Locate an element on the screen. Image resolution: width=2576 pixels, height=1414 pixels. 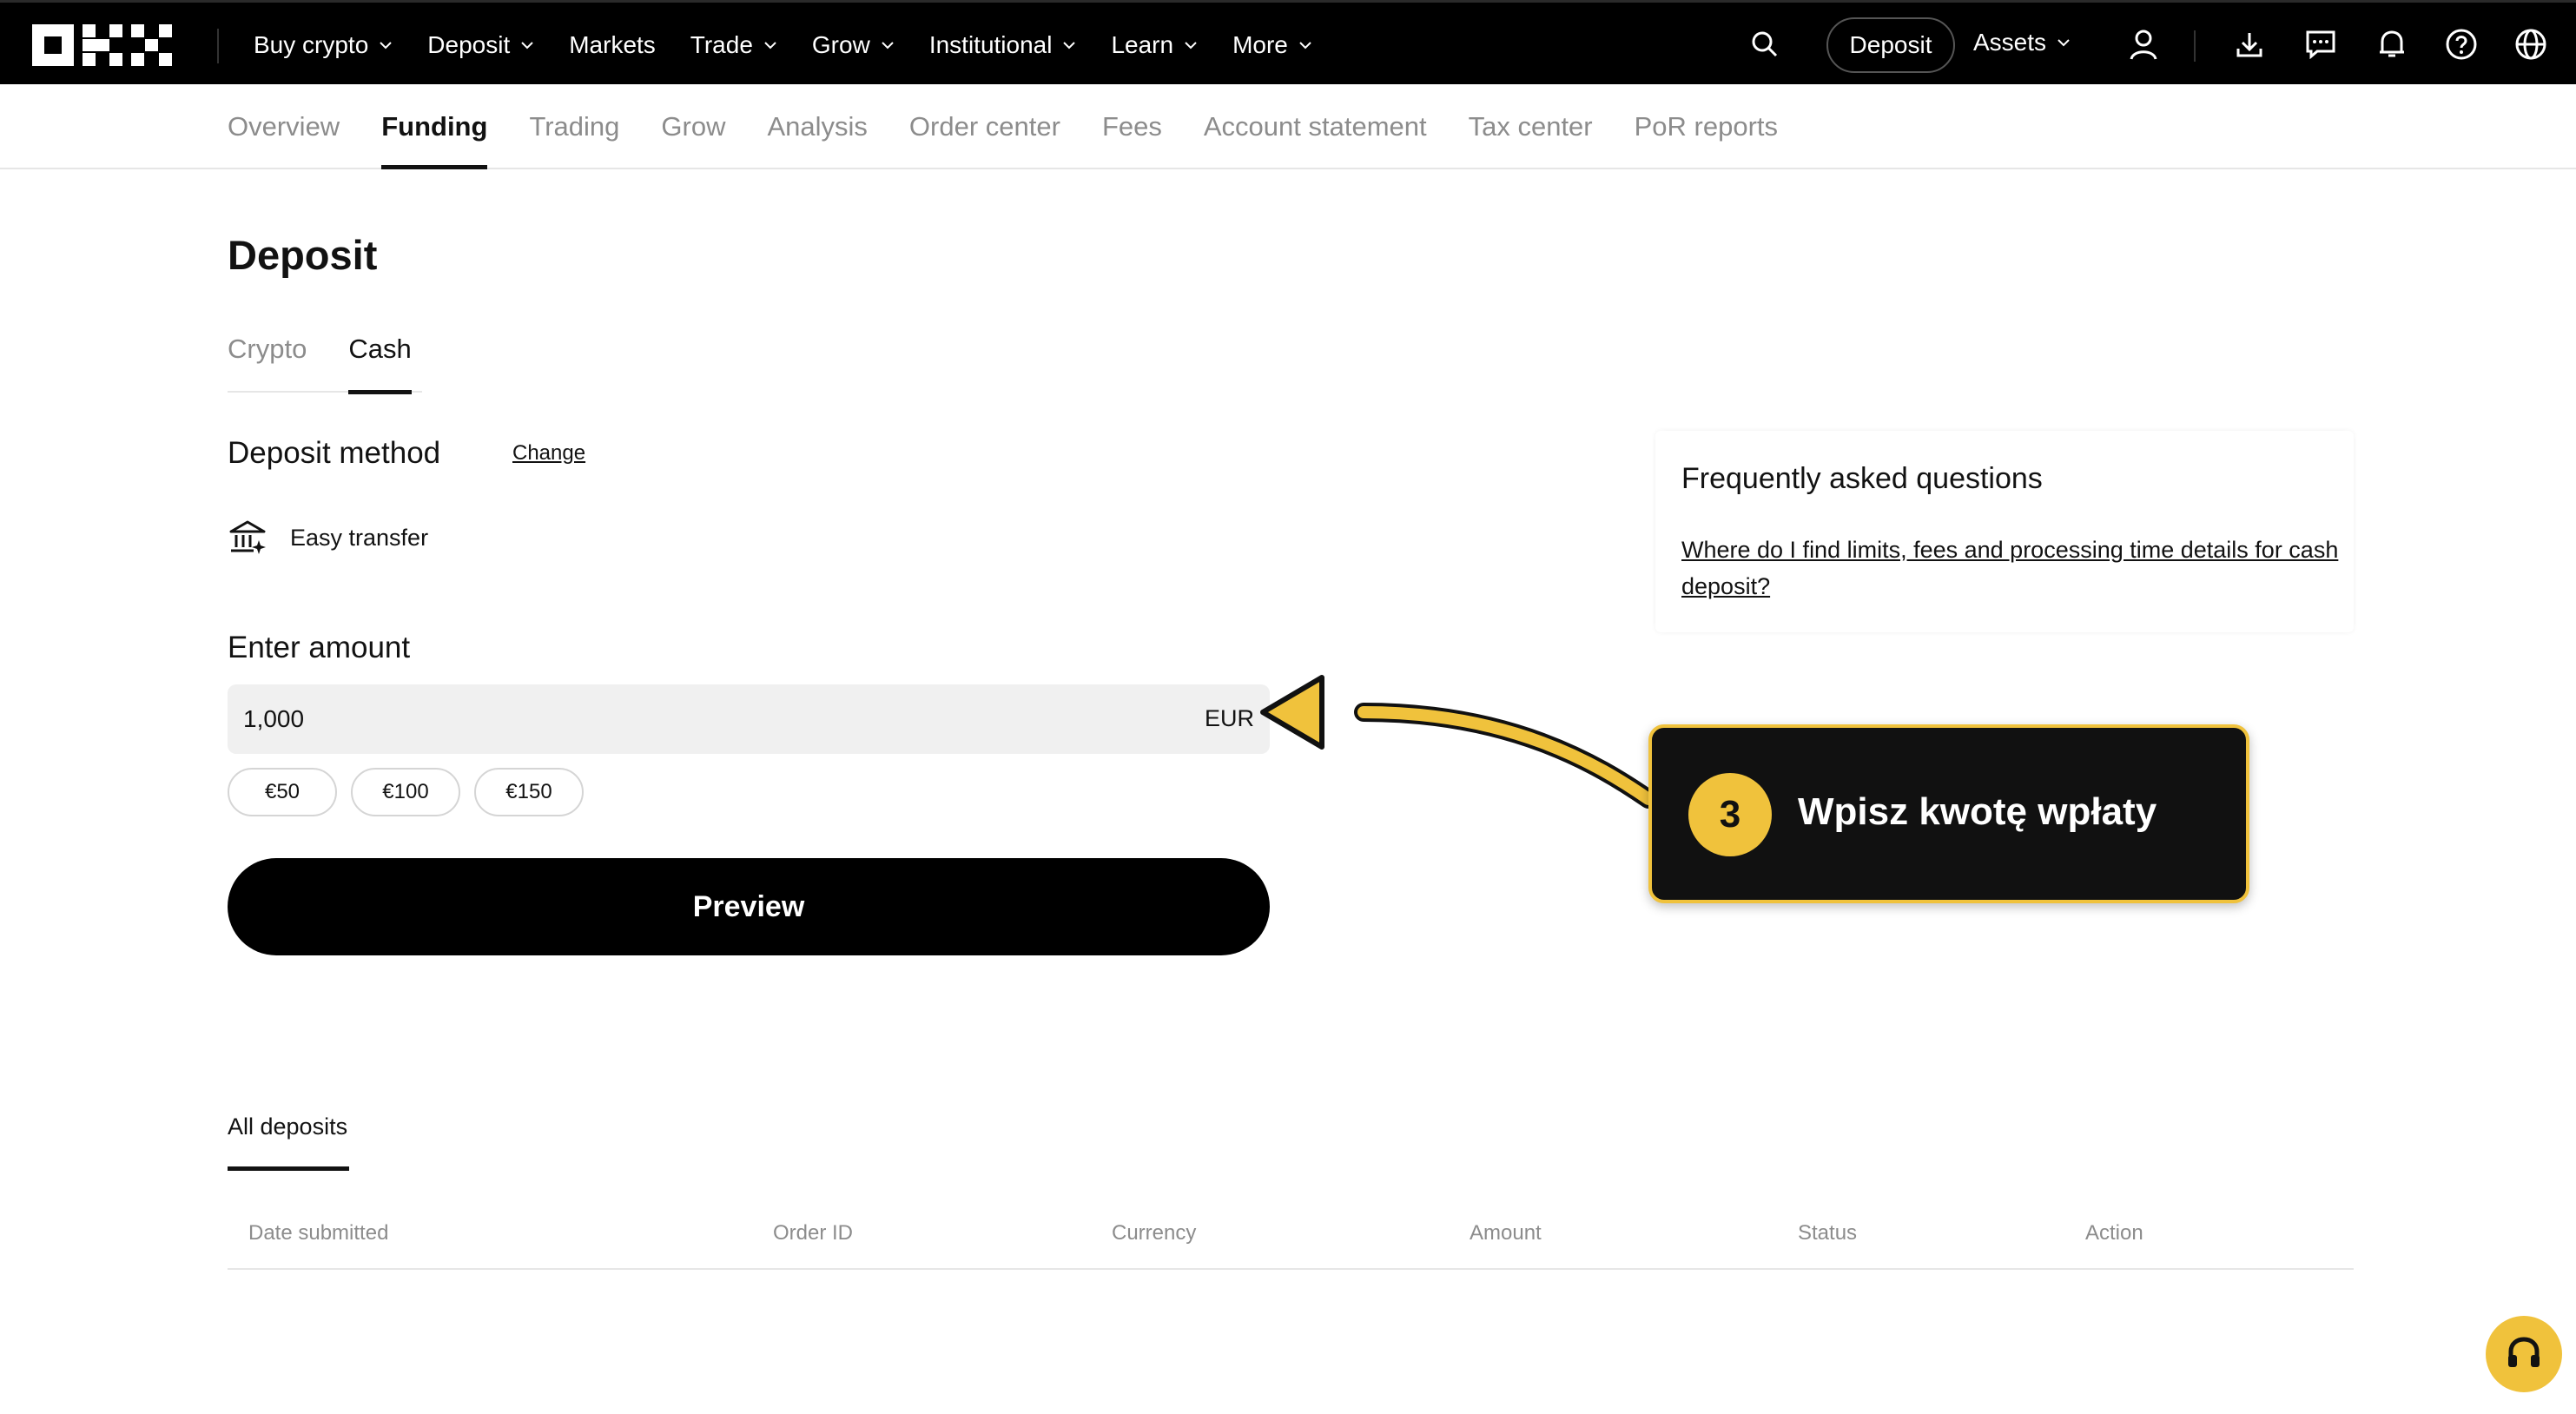
nav-grow: Grow is located at coordinates (853, 45).